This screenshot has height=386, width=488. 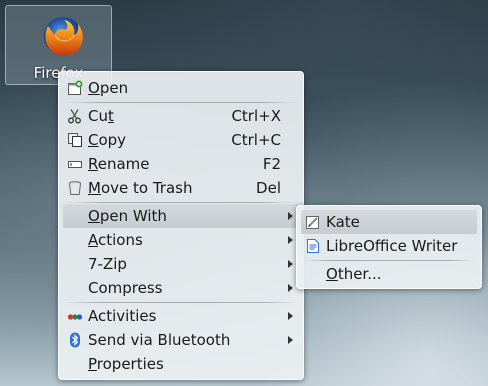 What do you see at coordinates (181, 116) in the screenshot?
I see `menu-item-cut: Cut Ctrl+X` at bounding box center [181, 116].